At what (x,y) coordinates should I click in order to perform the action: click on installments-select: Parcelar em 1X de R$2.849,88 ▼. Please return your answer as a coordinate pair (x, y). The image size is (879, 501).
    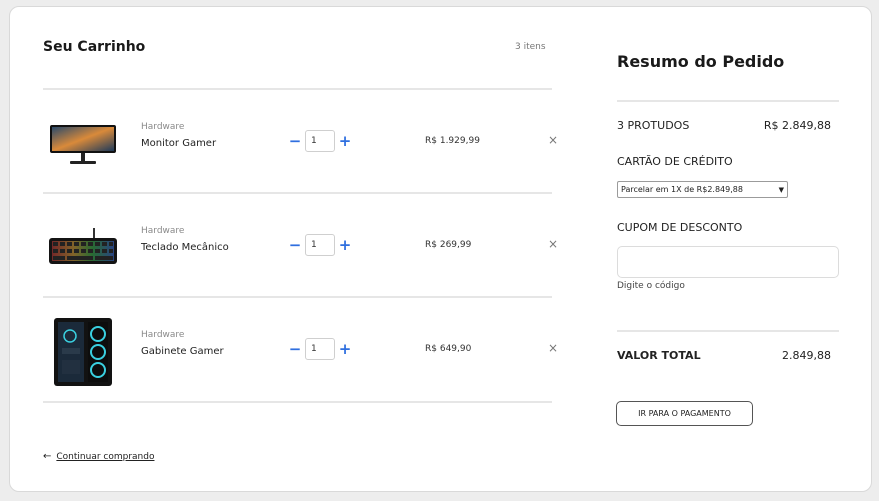
    Looking at the image, I should click on (702, 189).